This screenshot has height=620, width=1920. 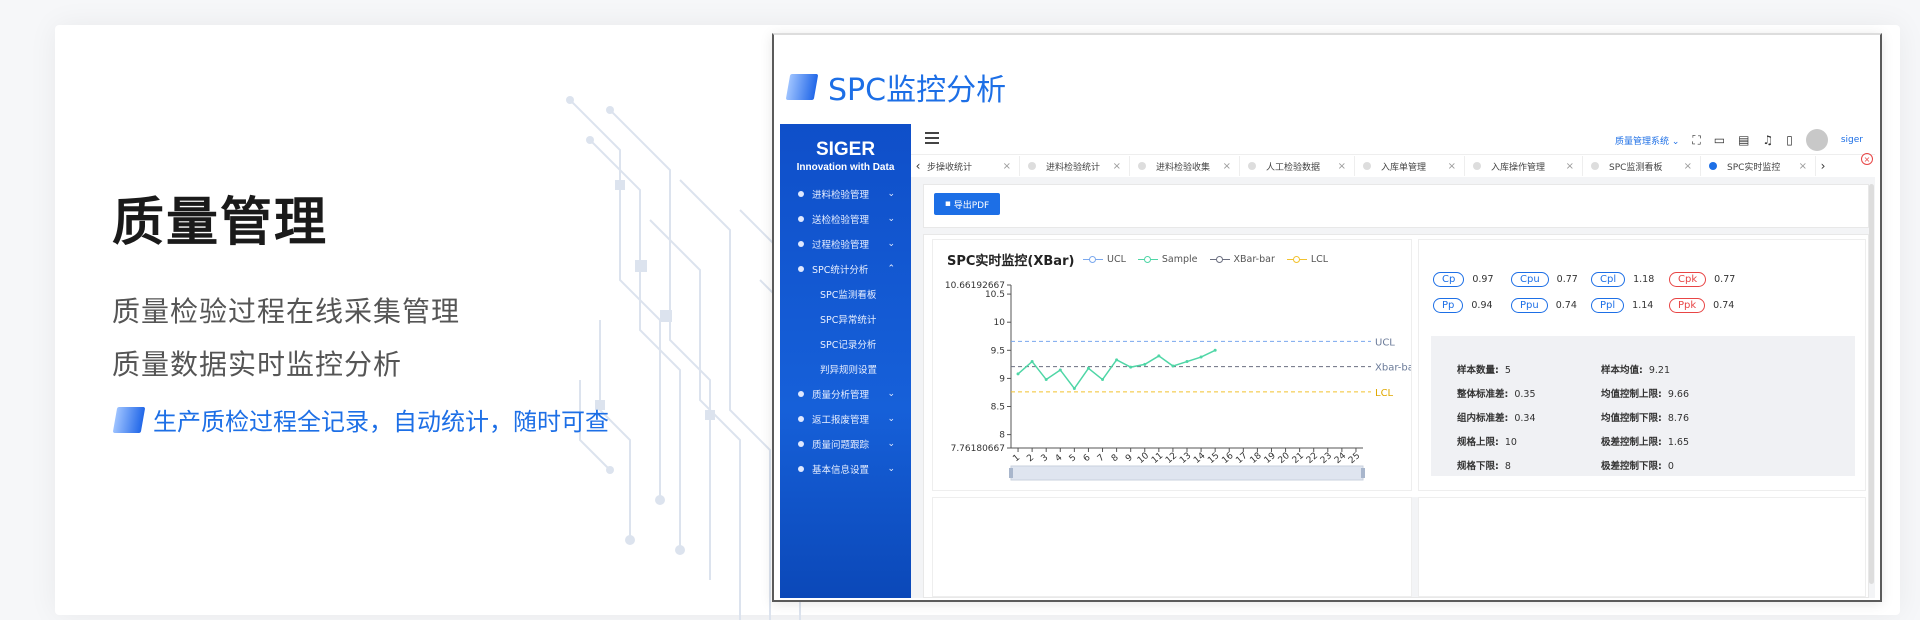 I want to click on sidebar-subitem-spc-records: SPC记录分析, so click(x=845, y=343).